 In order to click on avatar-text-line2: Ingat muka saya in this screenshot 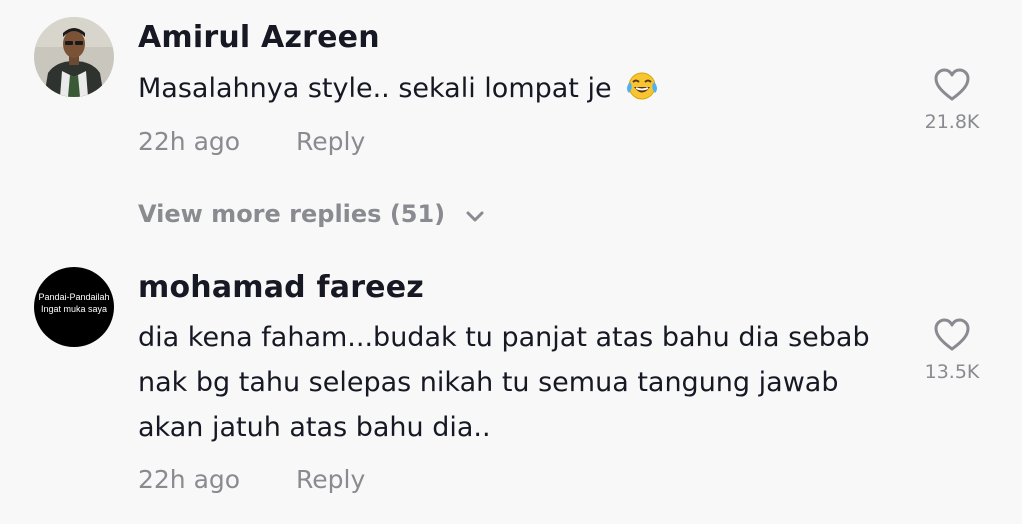, I will do `click(74, 309)`.